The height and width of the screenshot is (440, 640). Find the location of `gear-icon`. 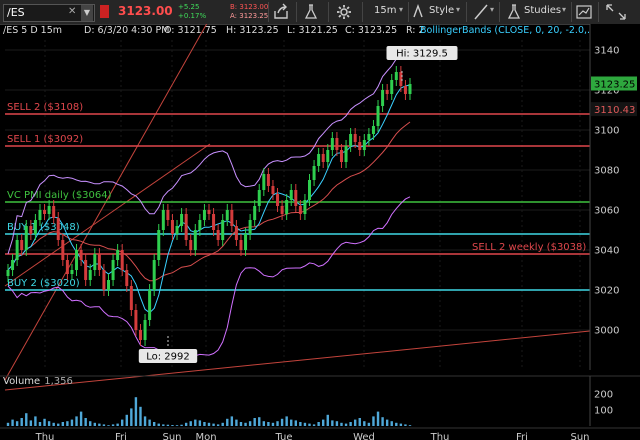

gear-icon is located at coordinates (344, 12).